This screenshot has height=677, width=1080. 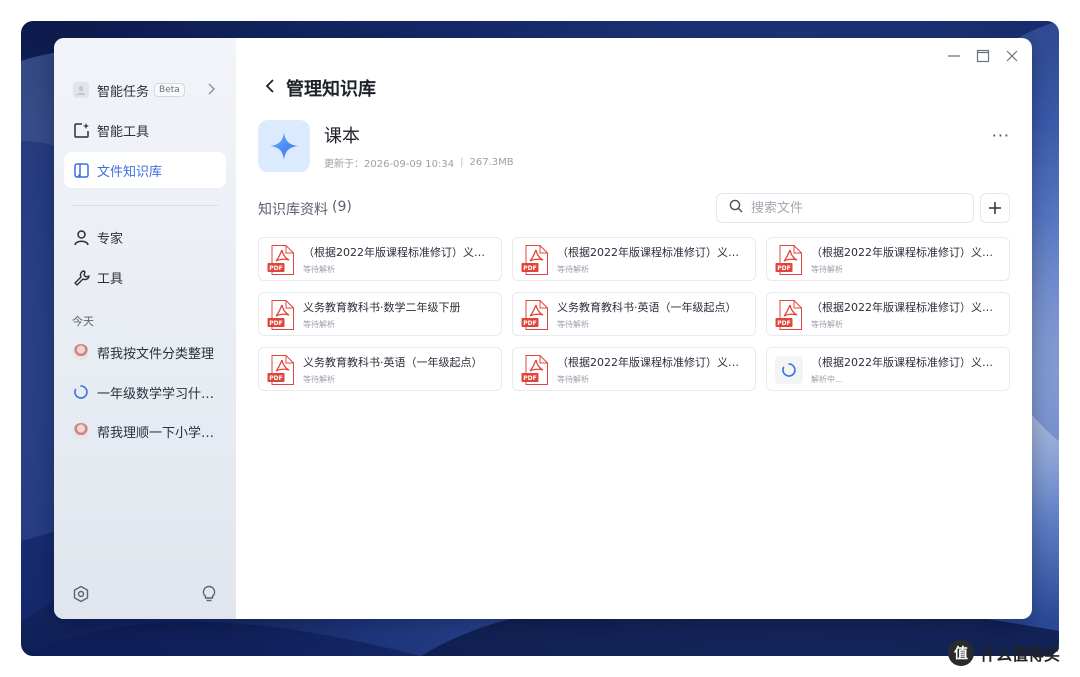 I want to click on search-box, so click(x=845, y=208).